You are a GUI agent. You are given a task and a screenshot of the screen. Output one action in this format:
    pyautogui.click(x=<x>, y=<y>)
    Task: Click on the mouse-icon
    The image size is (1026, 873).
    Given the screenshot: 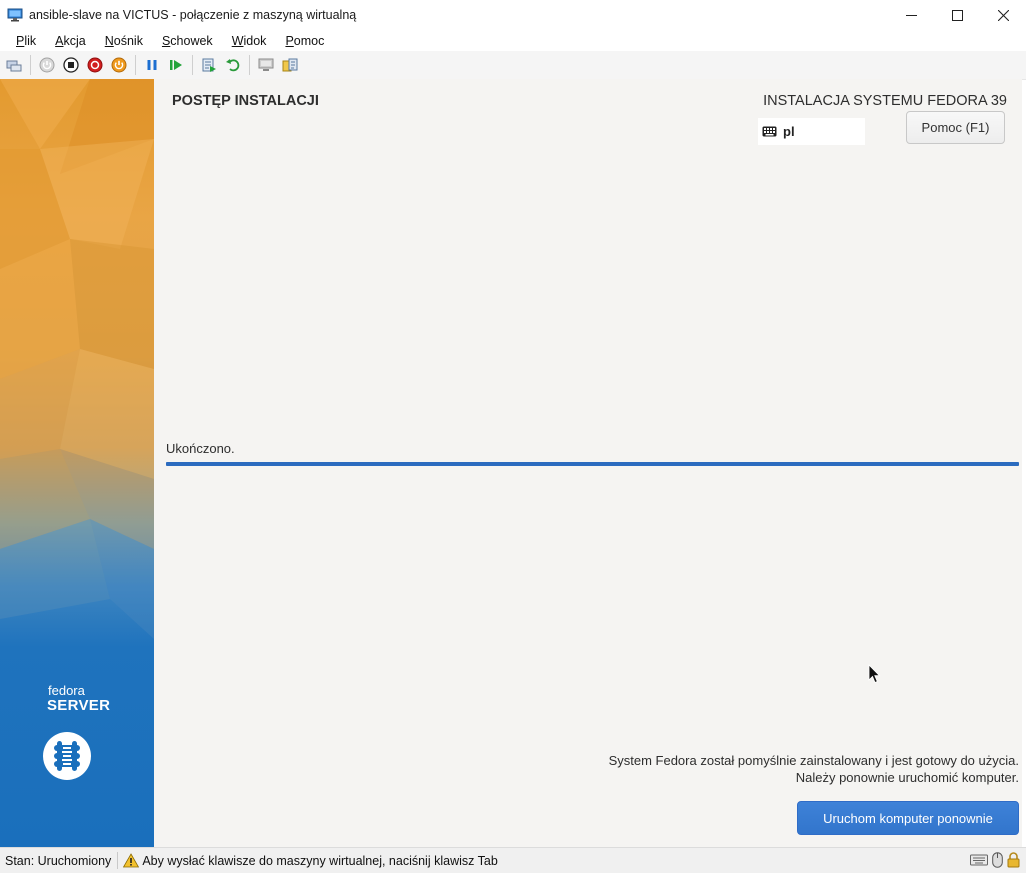 What is the action you would take?
    pyautogui.click(x=997, y=860)
    